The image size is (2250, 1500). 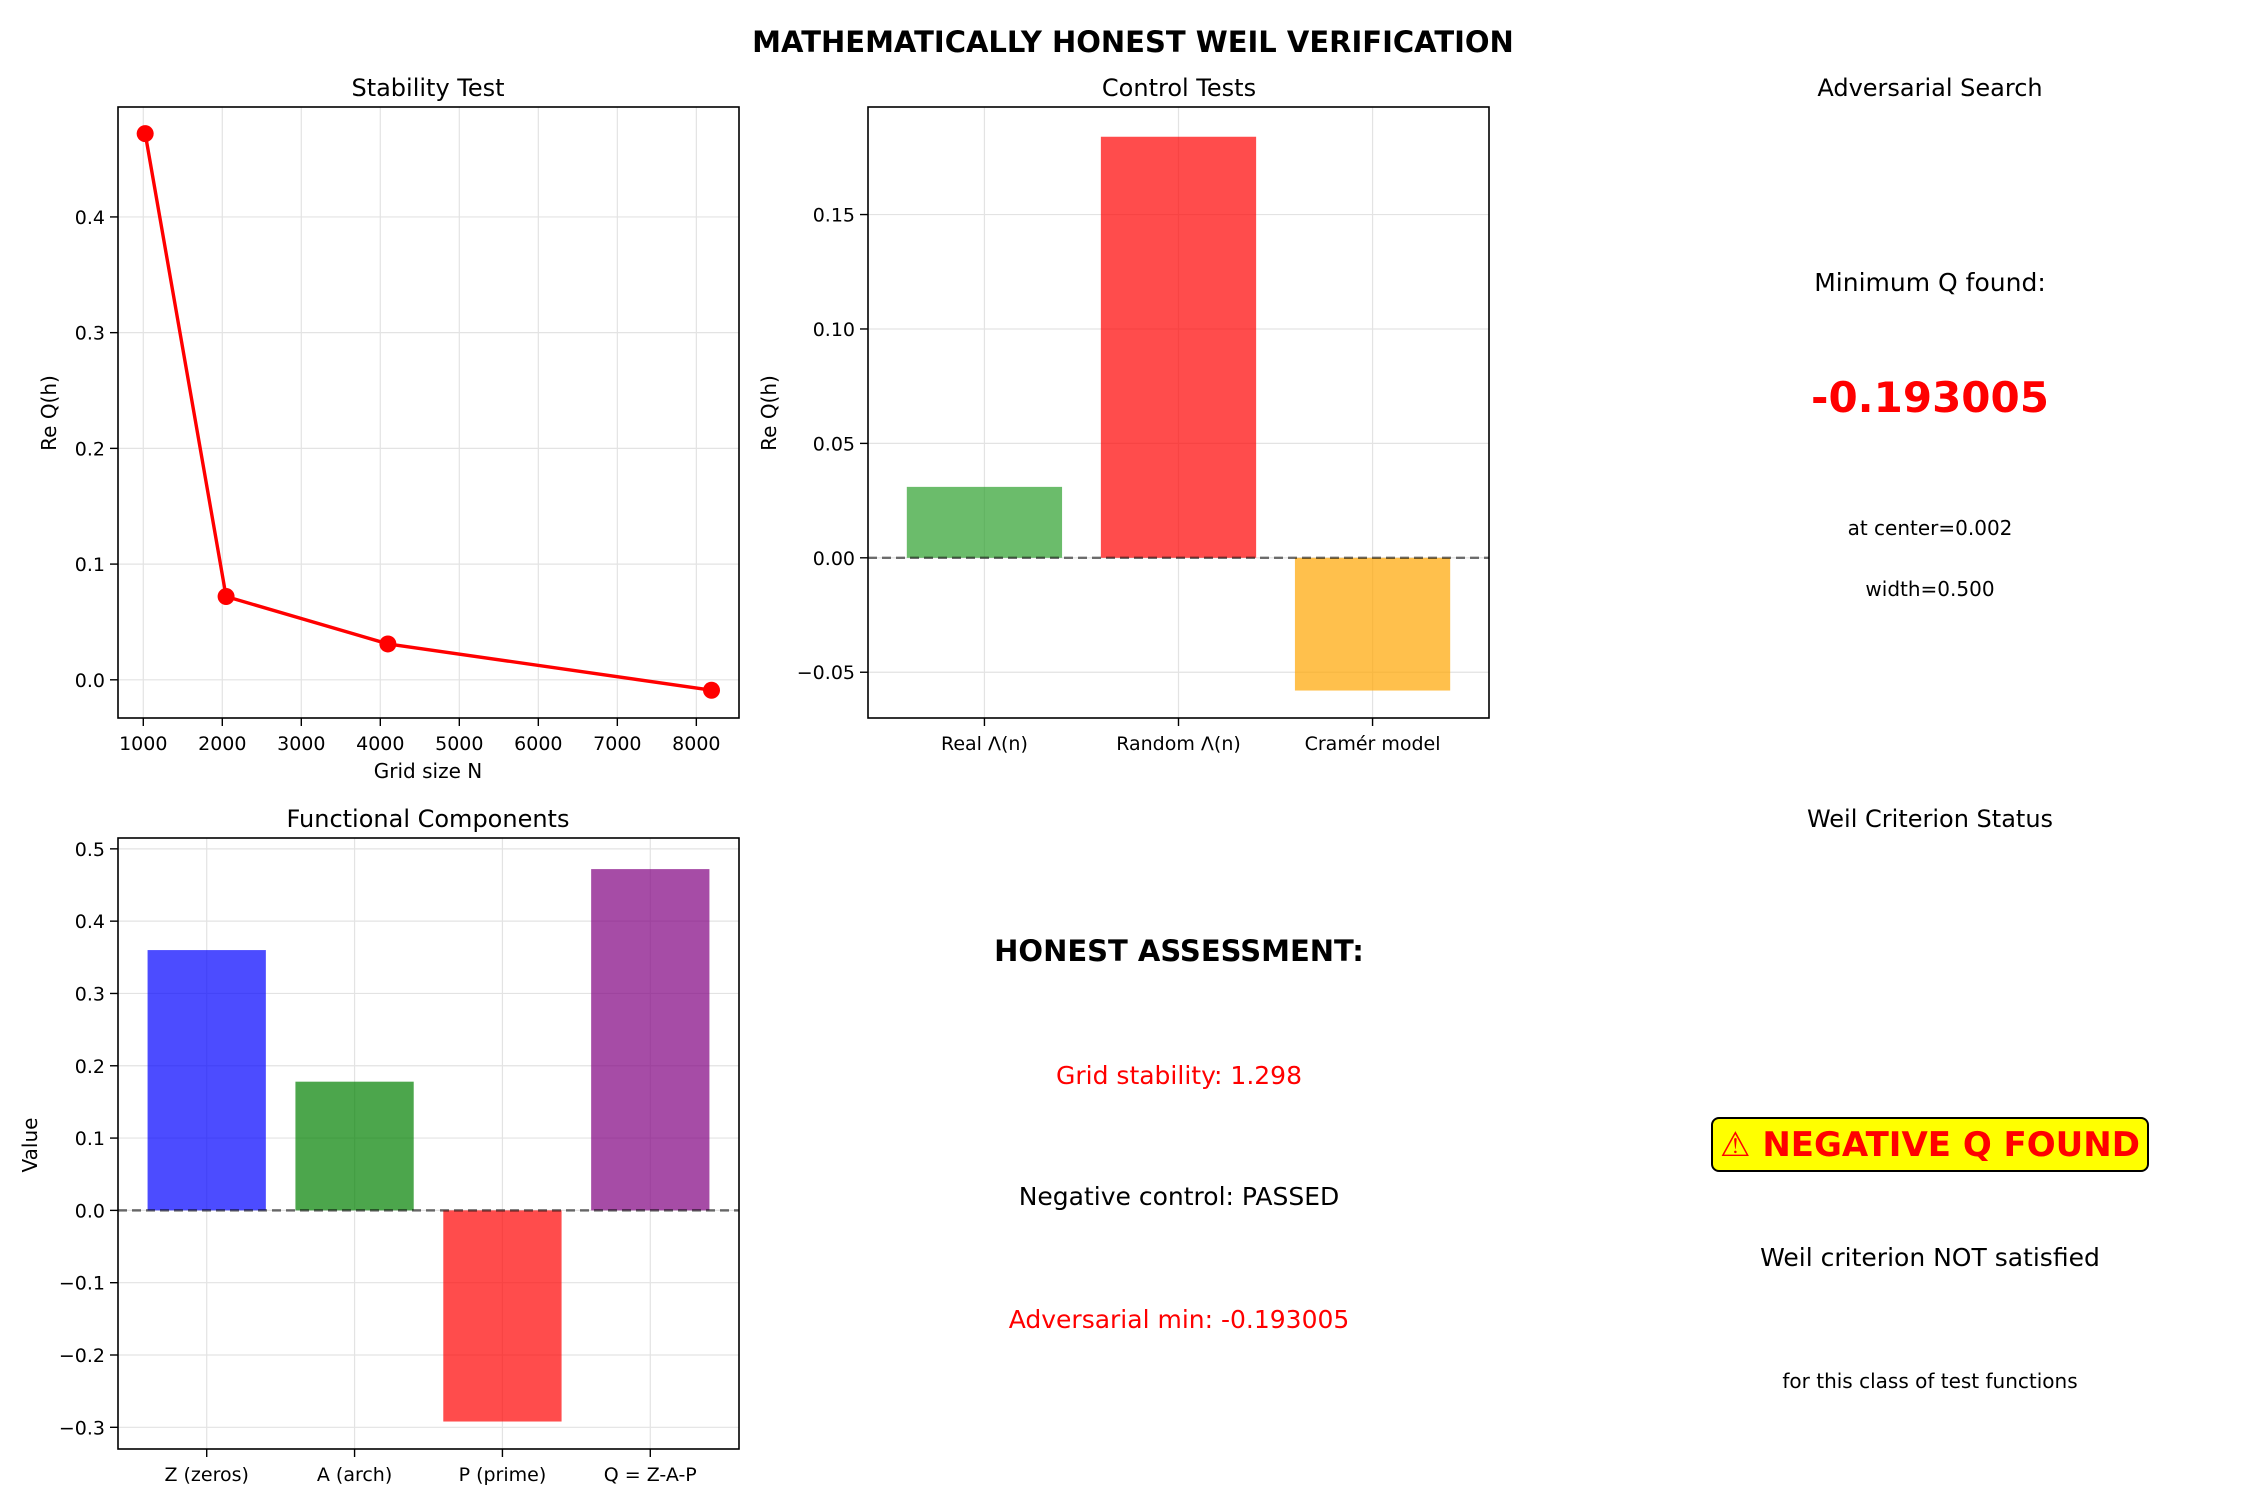 I want to click on components-ytick-label-8: 0.5, so click(x=90, y=850).